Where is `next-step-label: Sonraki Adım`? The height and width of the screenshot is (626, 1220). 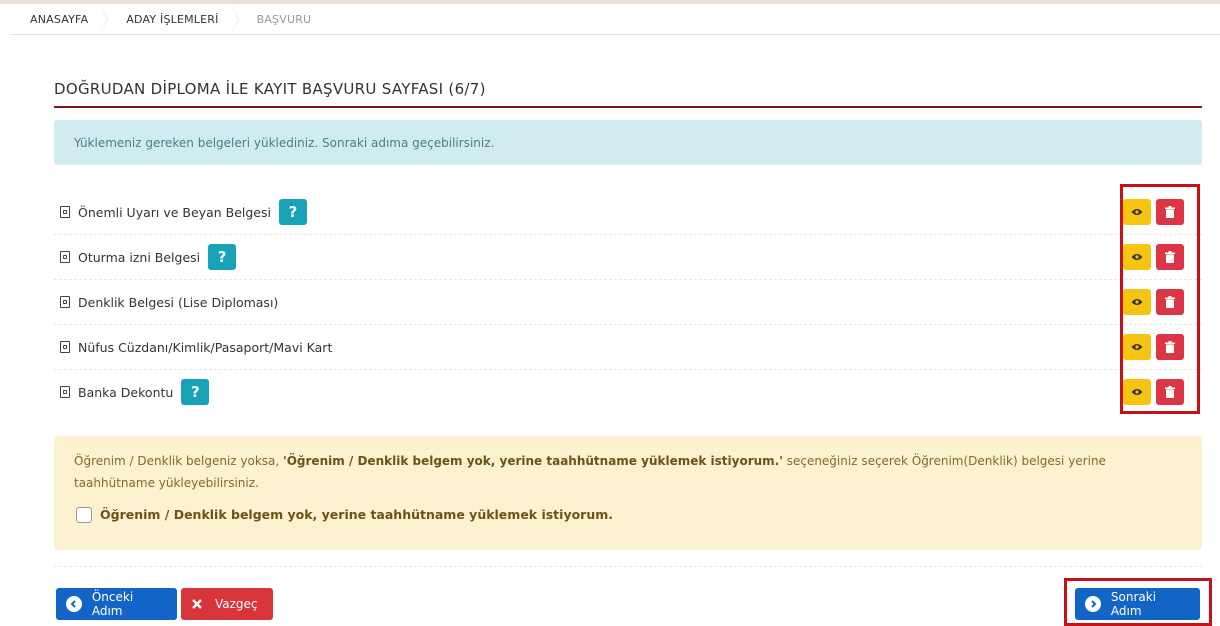
next-step-label: Sonraki Adım is located at coordinates (1133, 604).